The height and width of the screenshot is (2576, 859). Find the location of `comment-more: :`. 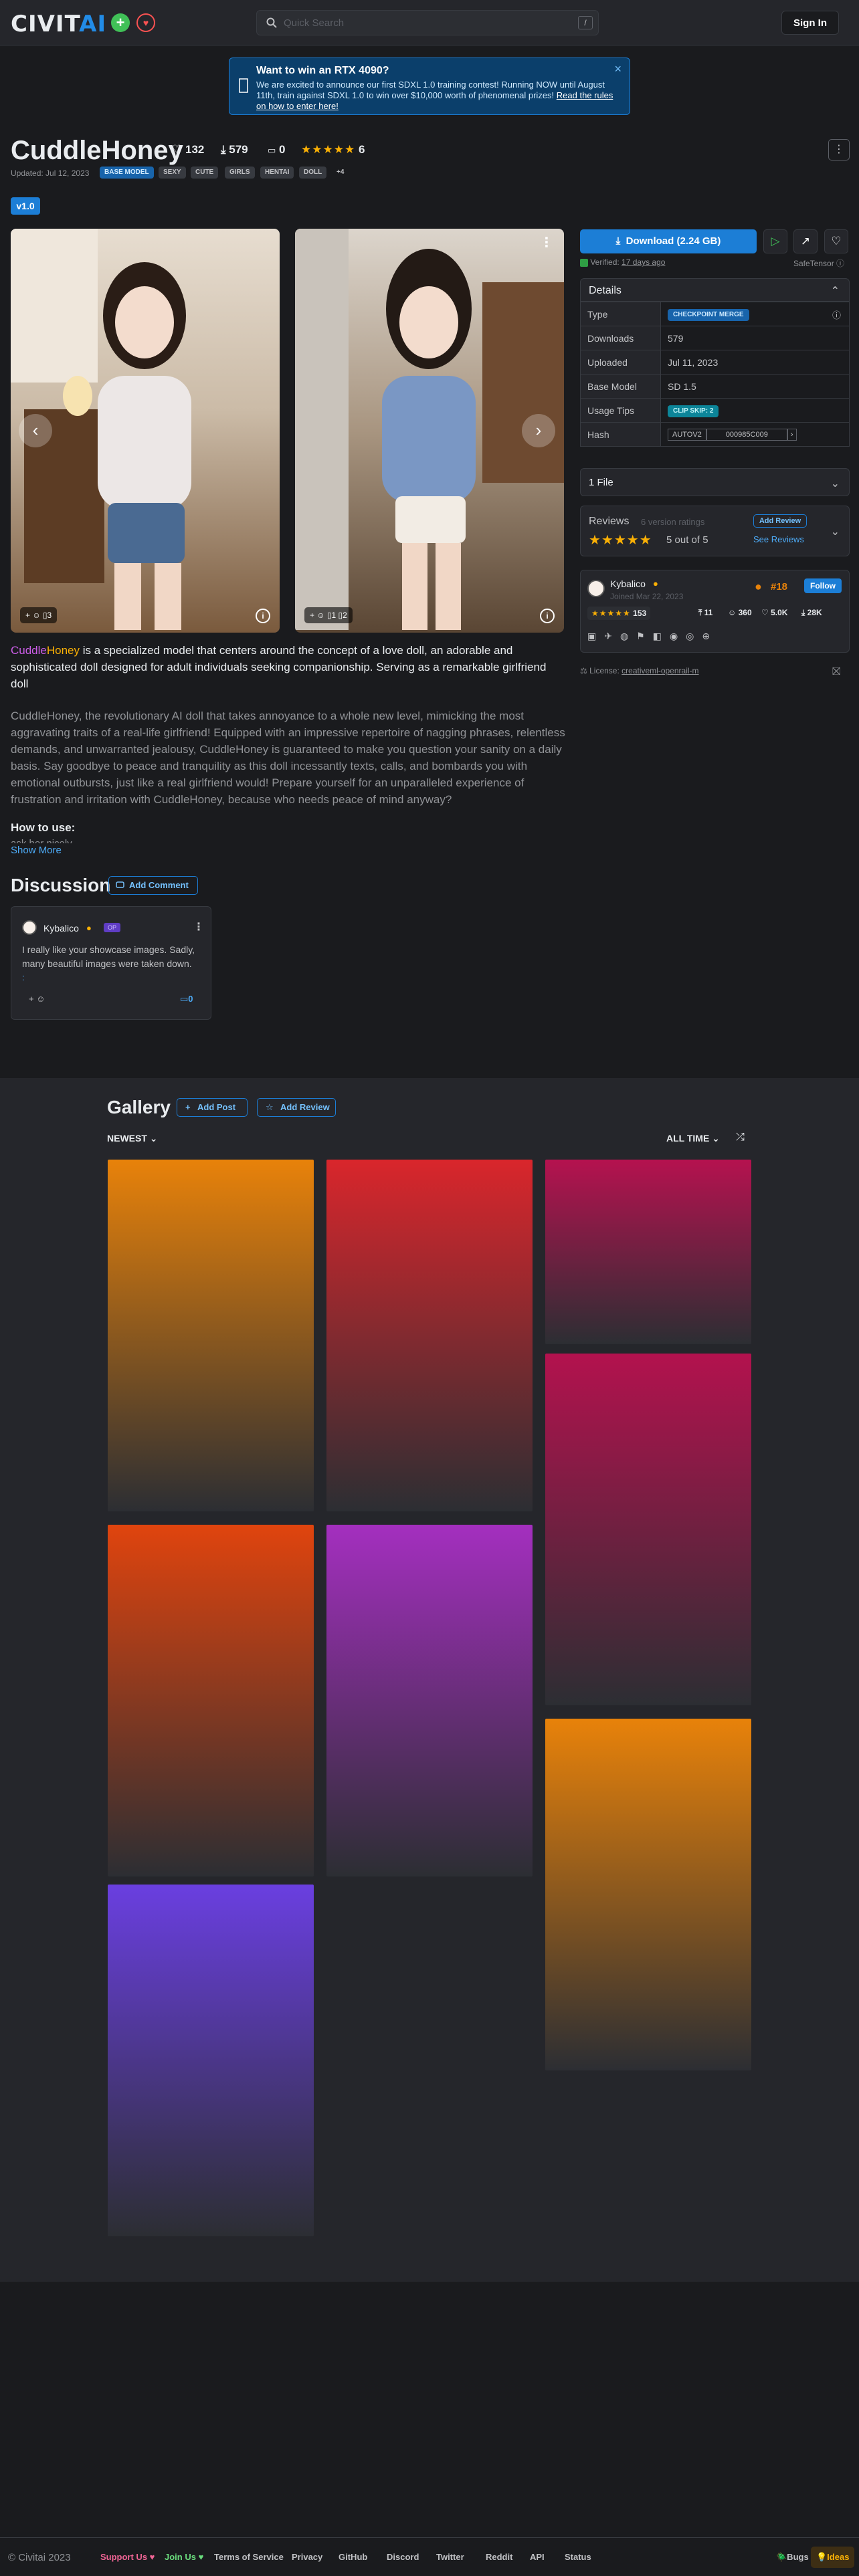

comment-more: : is located at coordinates (23, 977).